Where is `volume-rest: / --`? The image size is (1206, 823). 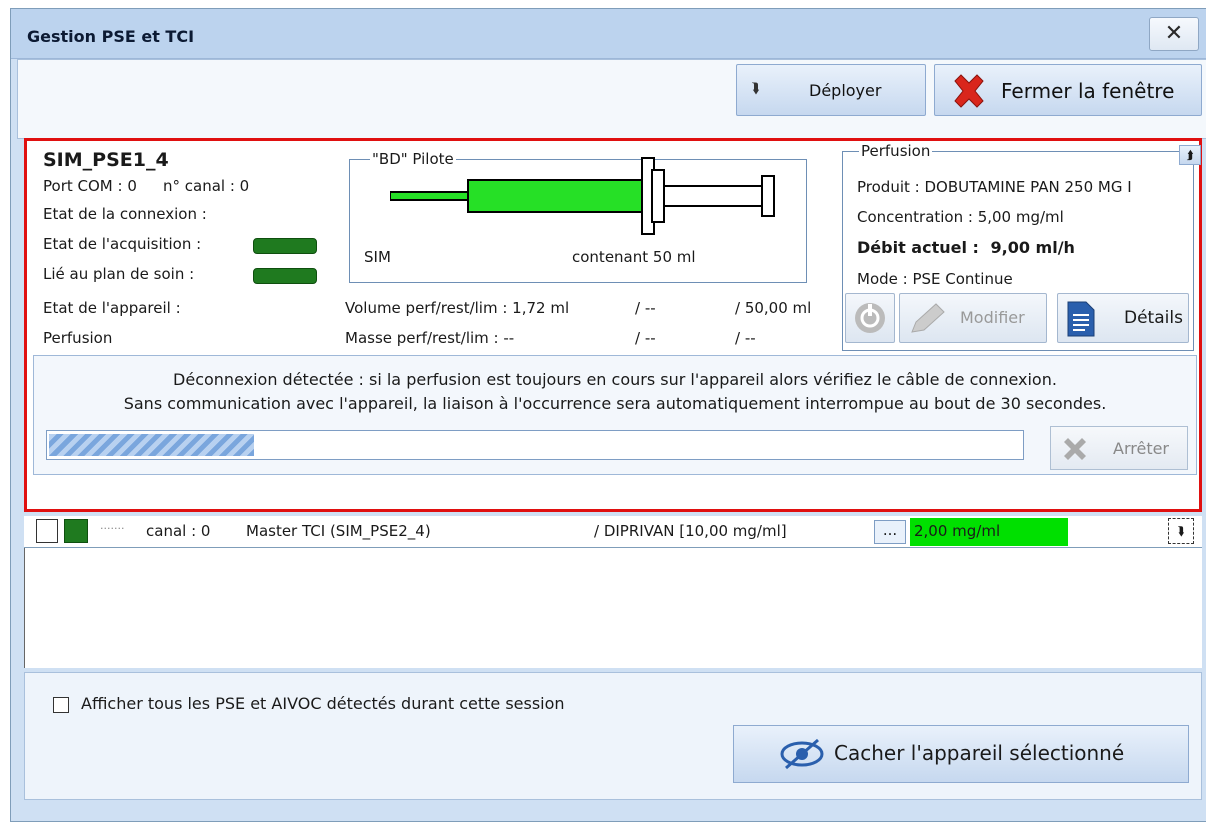
volume-rest: / -- is located at coordinates (645, 308).